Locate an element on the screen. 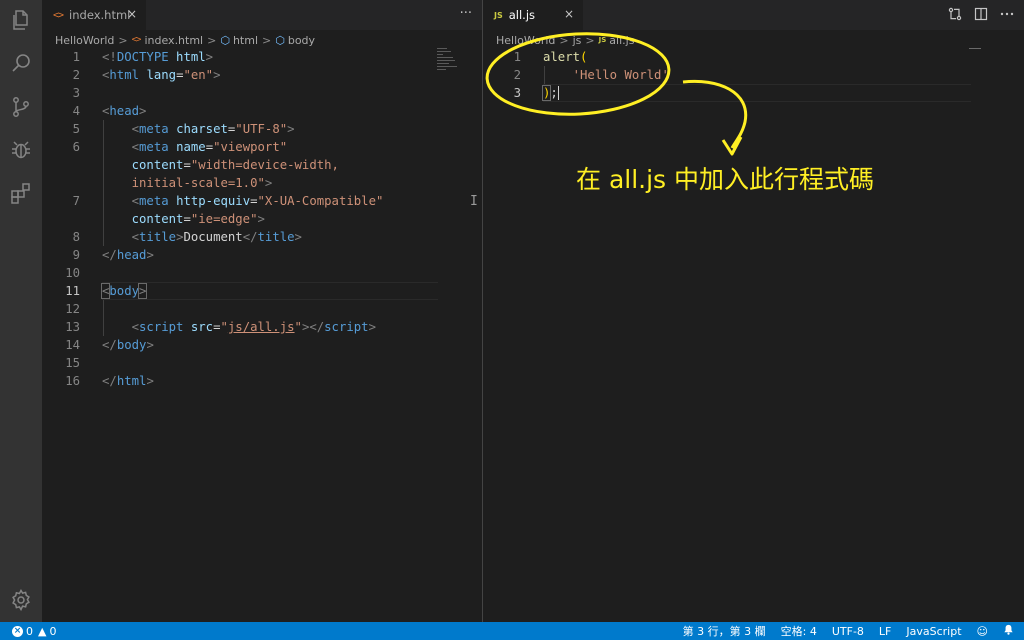 This screenshot has width=1024, height=640. language-mode: JavaScript is located at coordinates (933, 631).